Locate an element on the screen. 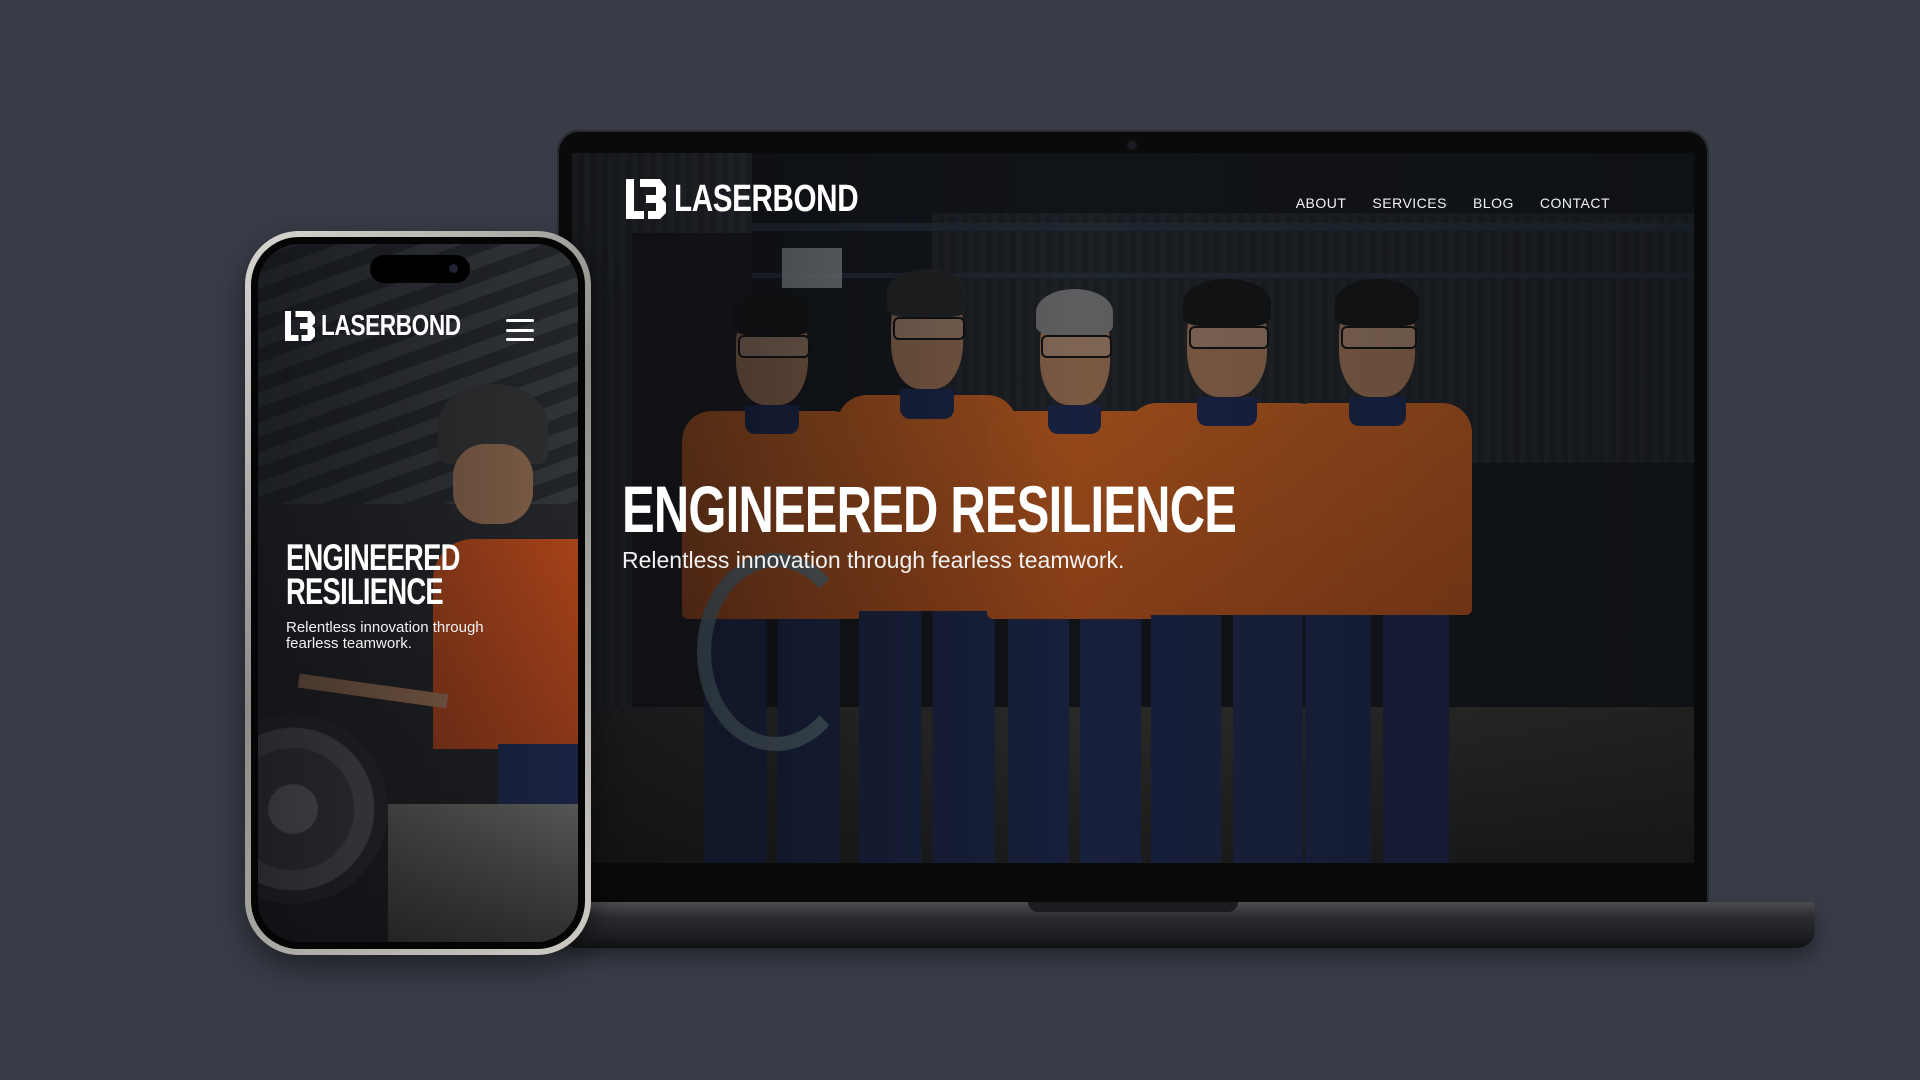 This screenshot has width=1920, height=1080. laptop-camera is located at coordinates (1132, 145).